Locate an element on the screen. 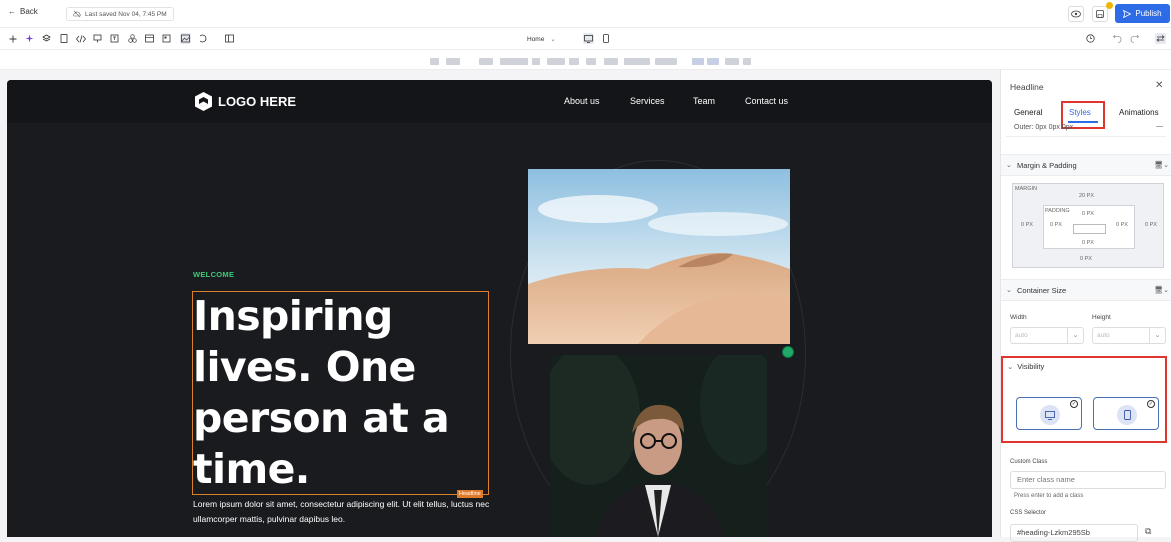 Image resolution: width=1171 pixels, height=542 pixels. custom-class-hint: Press enter to add a class is located at coordinates (1049, 496).